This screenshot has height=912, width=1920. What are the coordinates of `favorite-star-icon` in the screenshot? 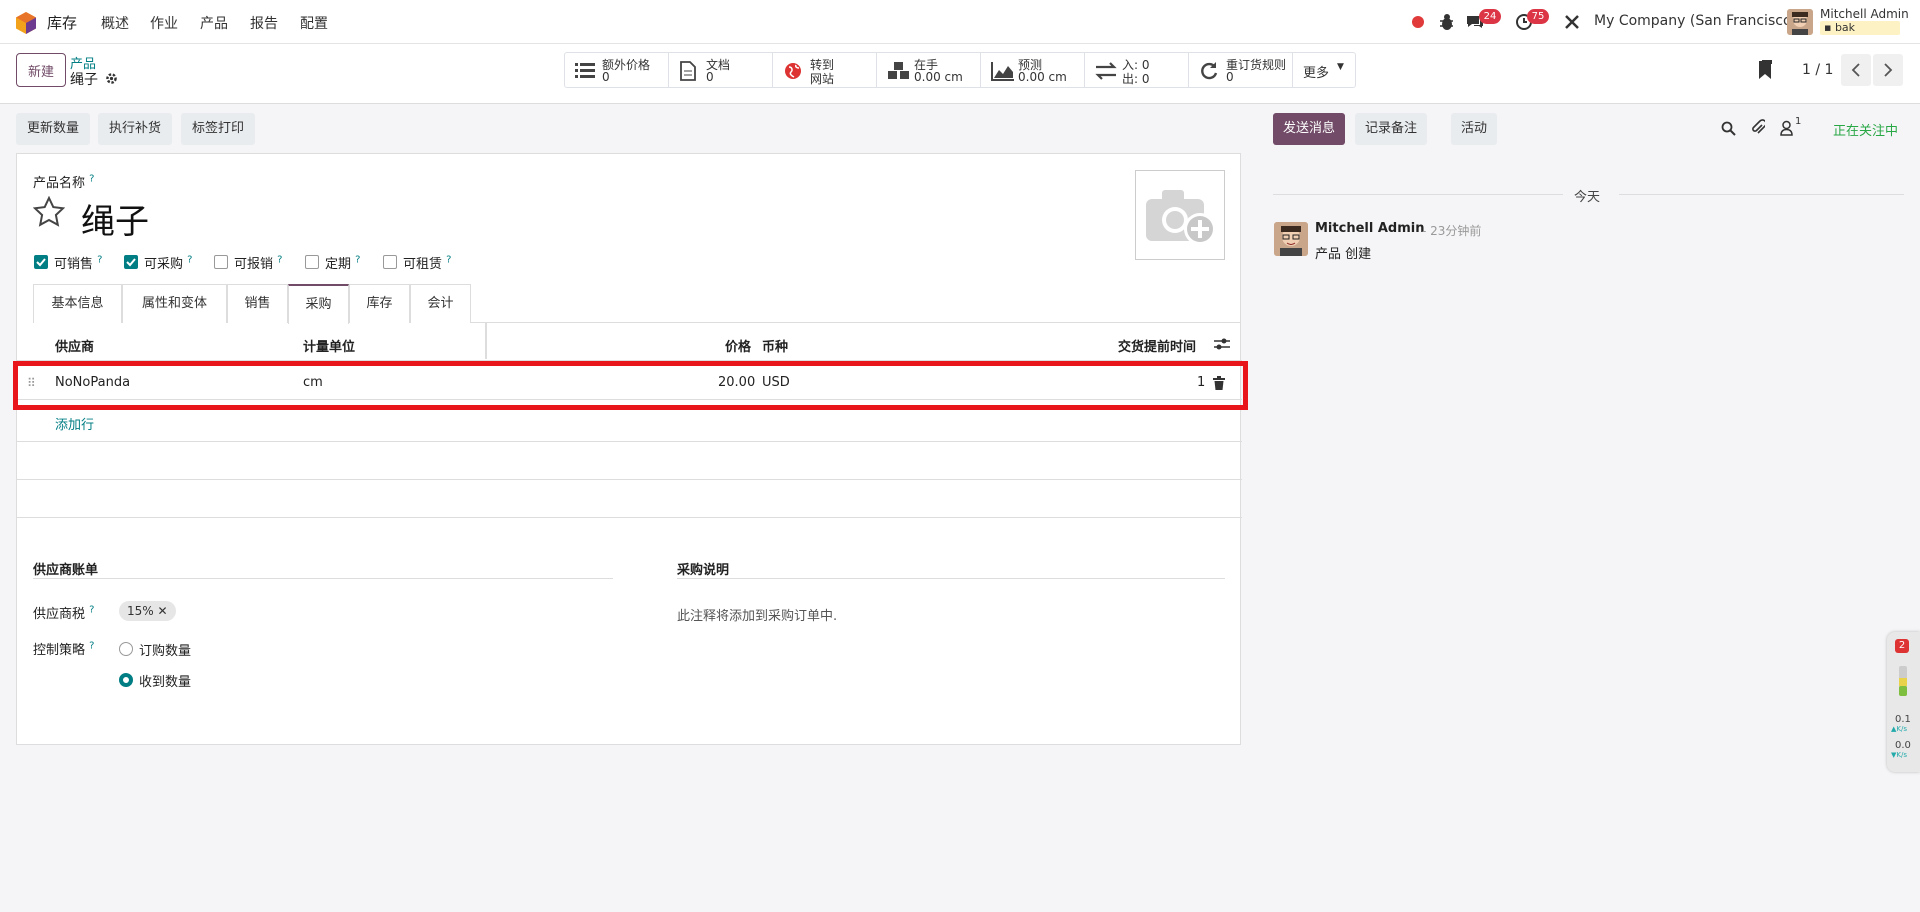 It's located at (49, 212).